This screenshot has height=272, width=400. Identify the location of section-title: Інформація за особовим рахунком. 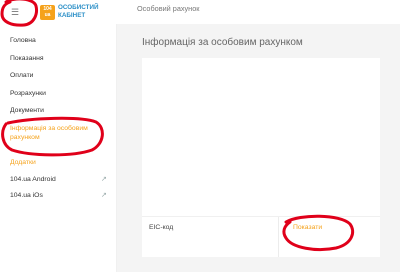
(222, 42).